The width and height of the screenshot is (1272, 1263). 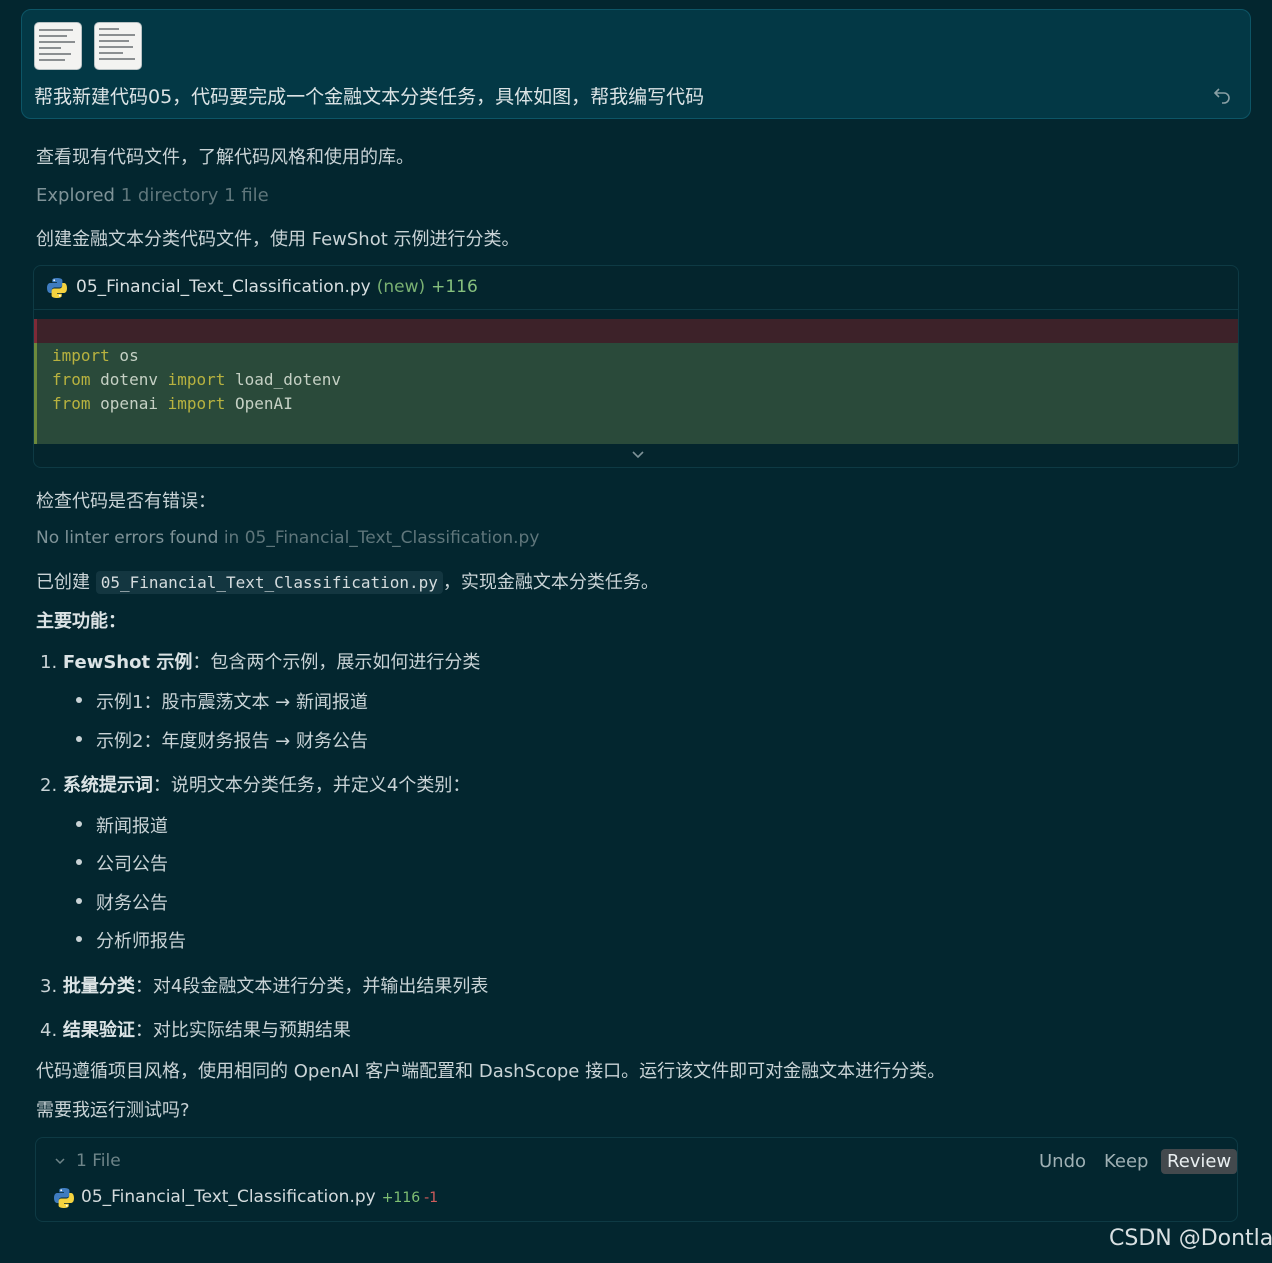 I want to click on feature-item: 4. 结果验证：对比实际结果与预期结果, so click(x=195, y=1030).